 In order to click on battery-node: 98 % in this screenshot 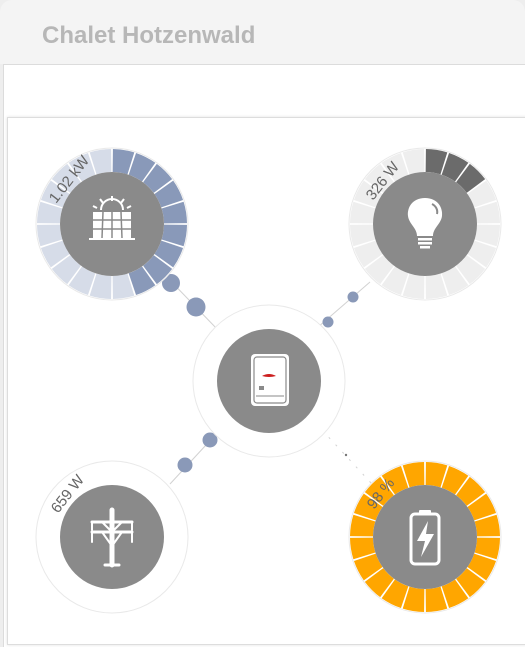, I will do `click(425, 537)`.